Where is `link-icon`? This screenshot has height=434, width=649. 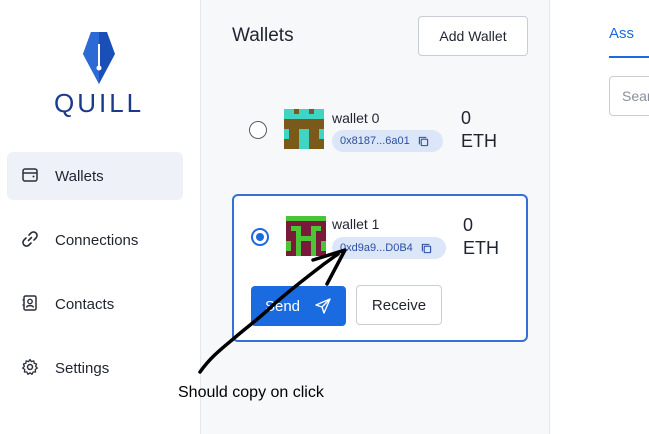 link-icon is located at coordinates (30, 239).